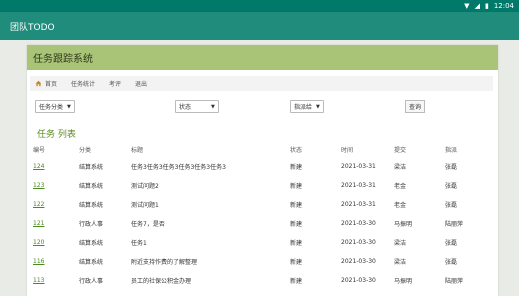 Image resolution: width=519 pixels, height=296 pixels. I want to click on table-row: 116 结算系统 附近支持作费的了解整理 新建 2021-03-30 梁洁 张磊, so click(264, 261).